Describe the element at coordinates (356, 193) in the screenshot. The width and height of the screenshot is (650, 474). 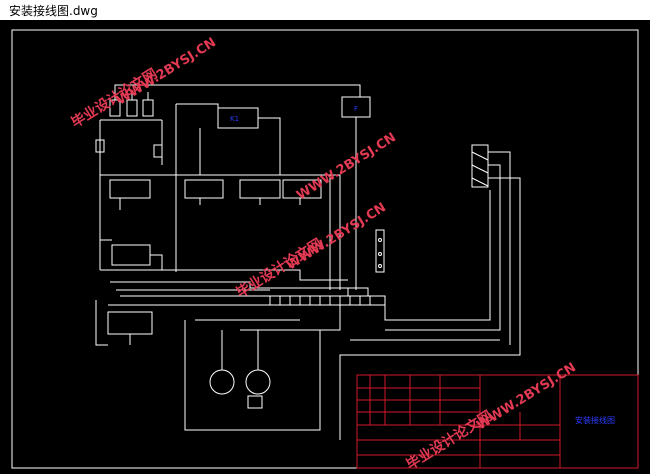
I see `switch-f: F` at that location.